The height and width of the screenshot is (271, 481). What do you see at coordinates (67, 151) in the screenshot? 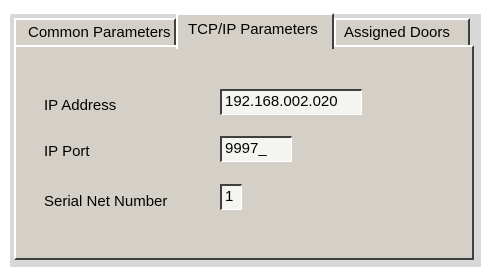
I see `ip-port-label: IP Port` at bounding box center [67, 151].